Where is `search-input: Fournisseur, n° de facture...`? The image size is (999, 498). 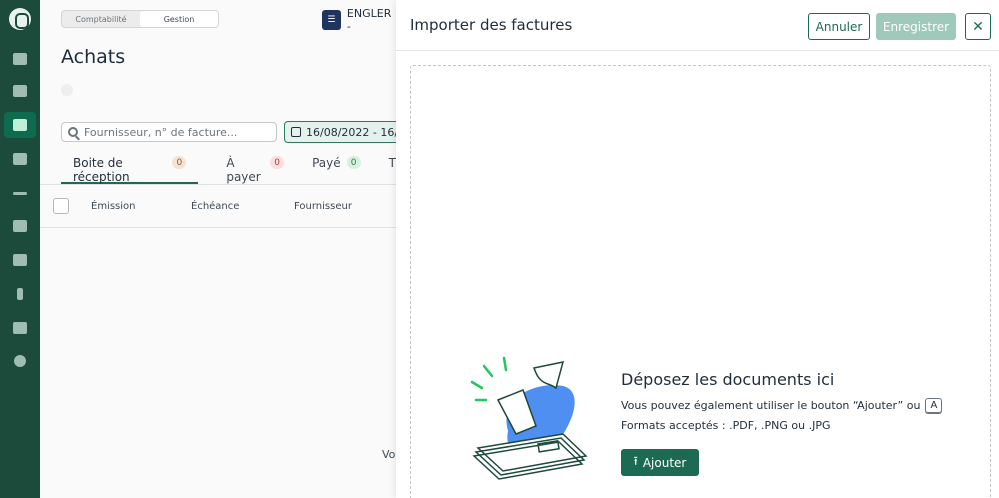
search-input: Fournisseur, n° de facture... is located at coordinates (169, 132).